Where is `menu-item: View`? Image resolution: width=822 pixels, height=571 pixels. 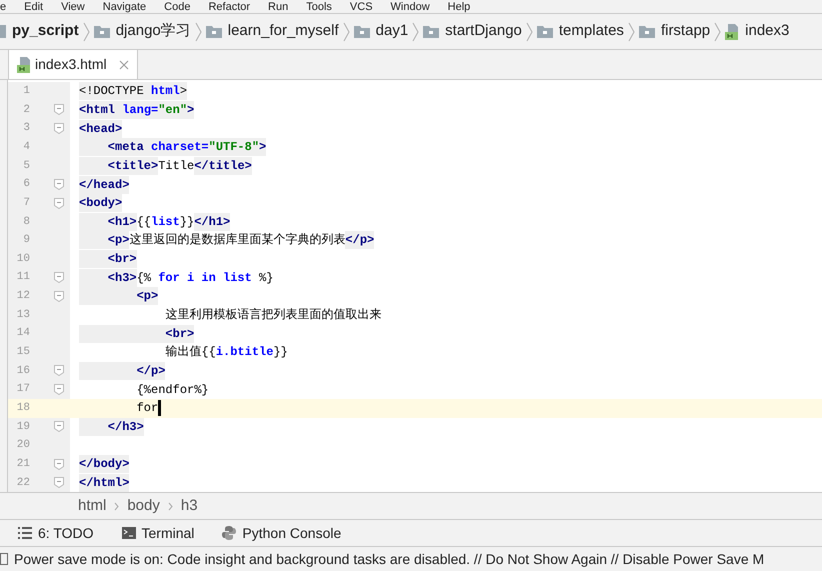
menu-item: View is located at coordinates (73, 7).